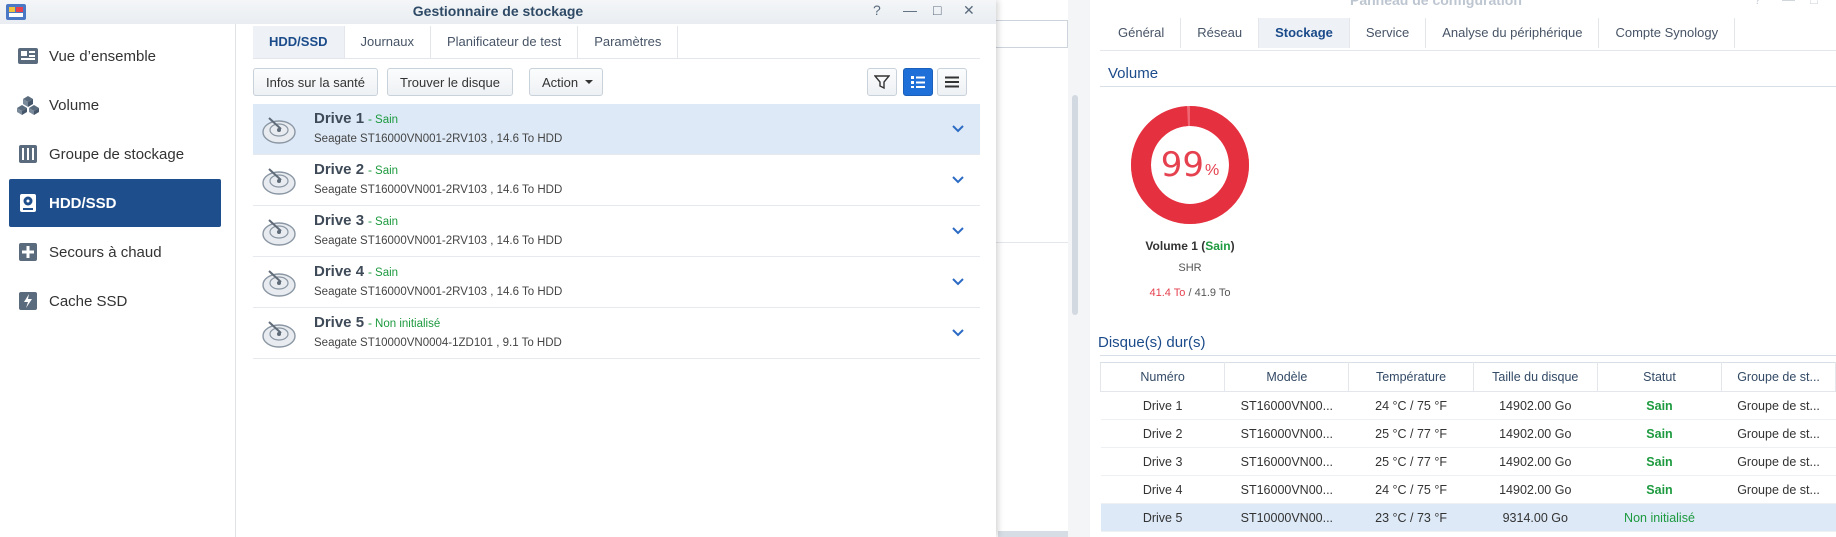 This screenshot has width=1836, height=537. What do you see at coordinates (115, 105) in the screenshot?
I see `sidebar-item-volume: Volume` at bounding box center [115, 105].